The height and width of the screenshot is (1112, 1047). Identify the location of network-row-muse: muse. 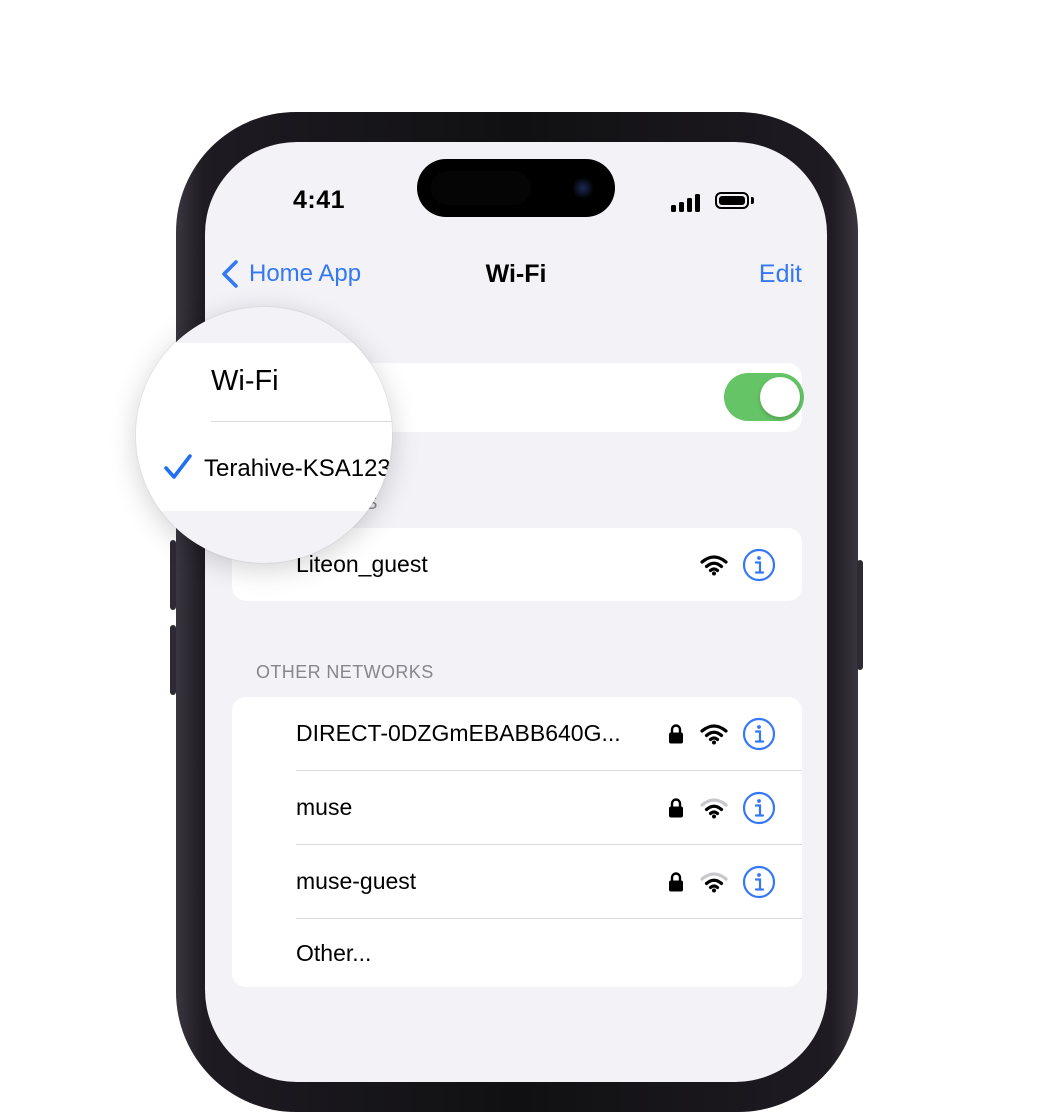
(517, 807).